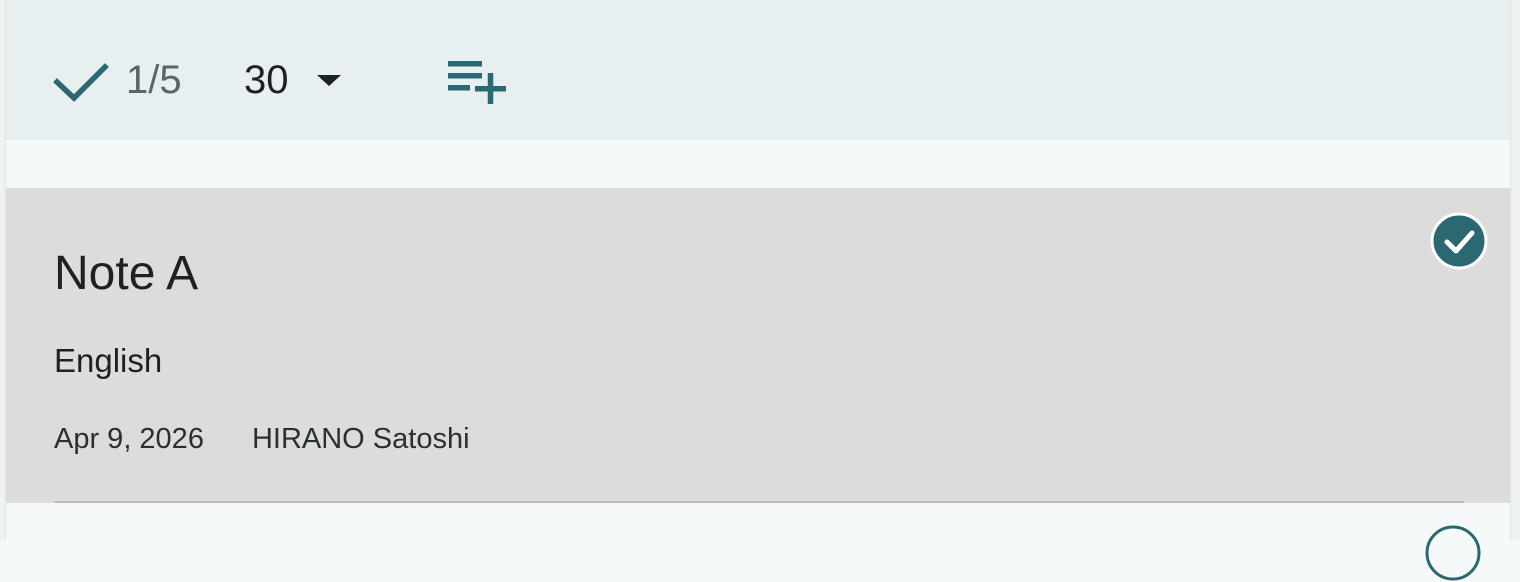  What do you see at coordinates (108, 360) in the screenshot?
I see `note-language: English` at bounding box center [108, 360].